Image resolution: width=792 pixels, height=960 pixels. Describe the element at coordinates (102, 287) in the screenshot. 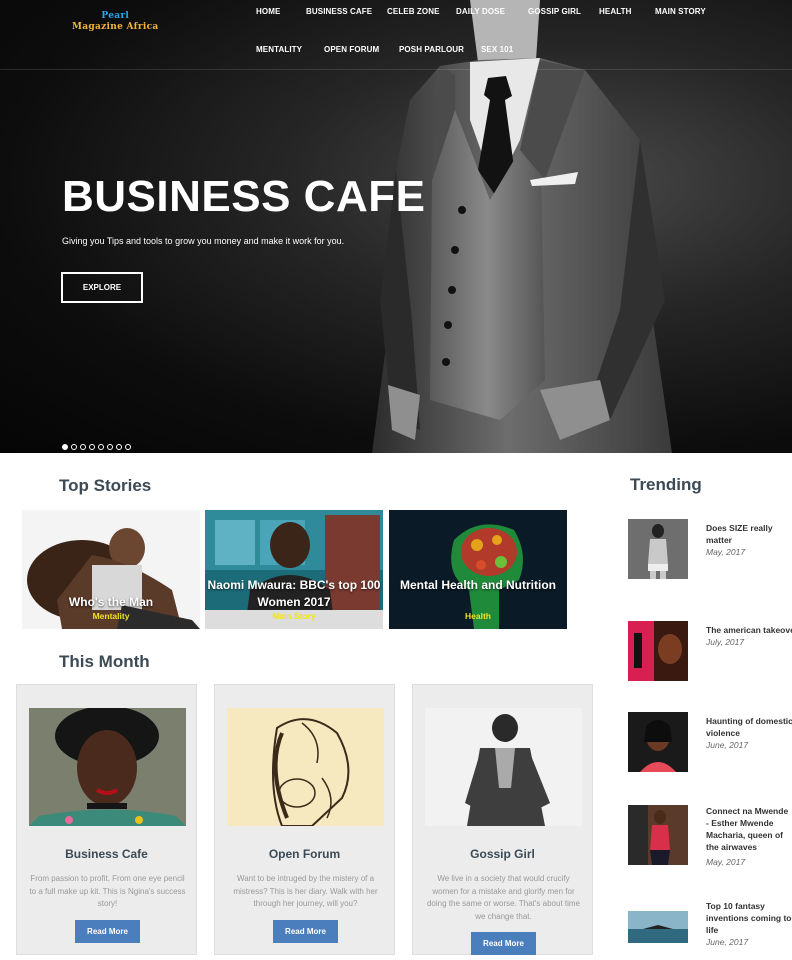

I see `explore-button: EXPLORE` at that location.